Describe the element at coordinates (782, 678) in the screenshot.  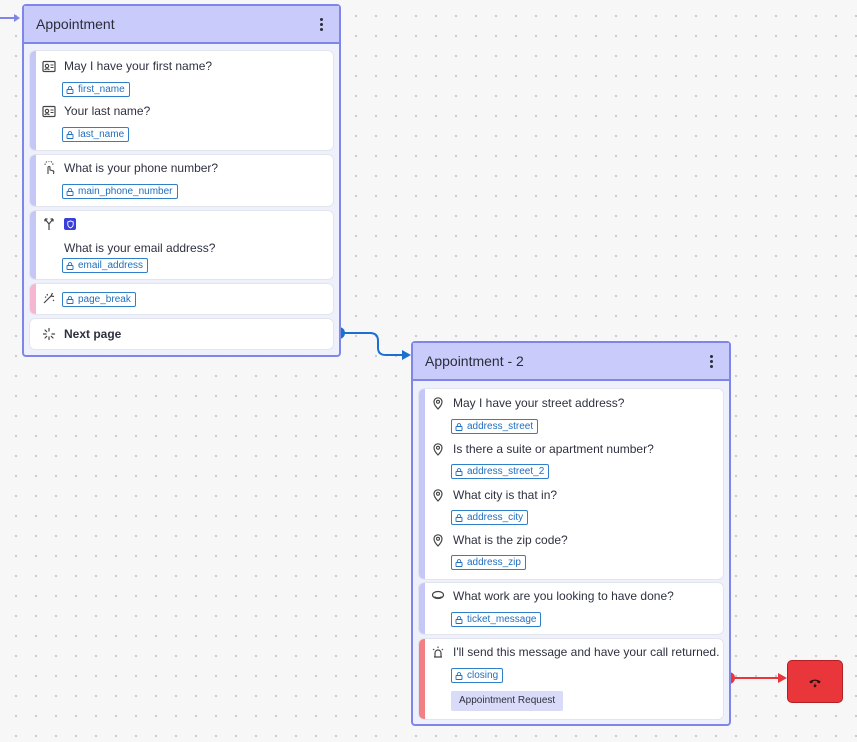
I see `end-arrowhead` at that location.